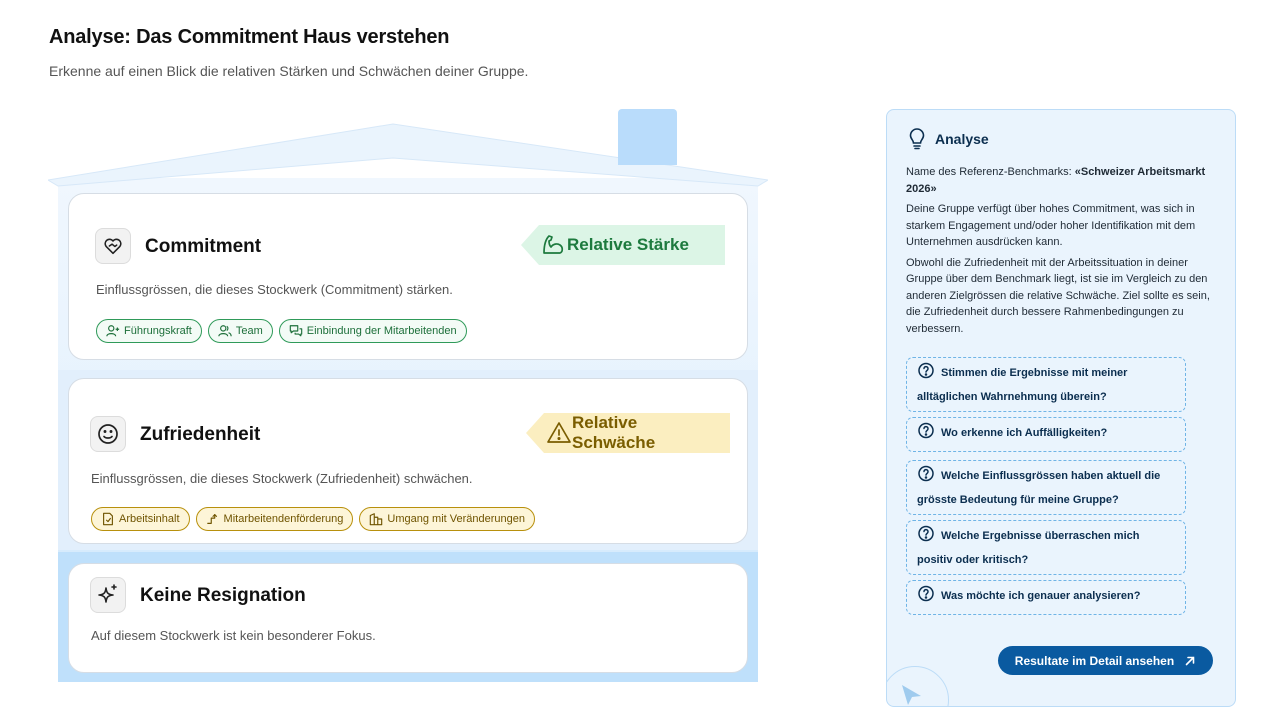 Image resolution: width=1280 pixels, height=720 pixels. What do you see at coordinates (149, 519) in the screenshot?
I see `tag-label: Arbeitsinhalt` at bounding box center [149, 519].